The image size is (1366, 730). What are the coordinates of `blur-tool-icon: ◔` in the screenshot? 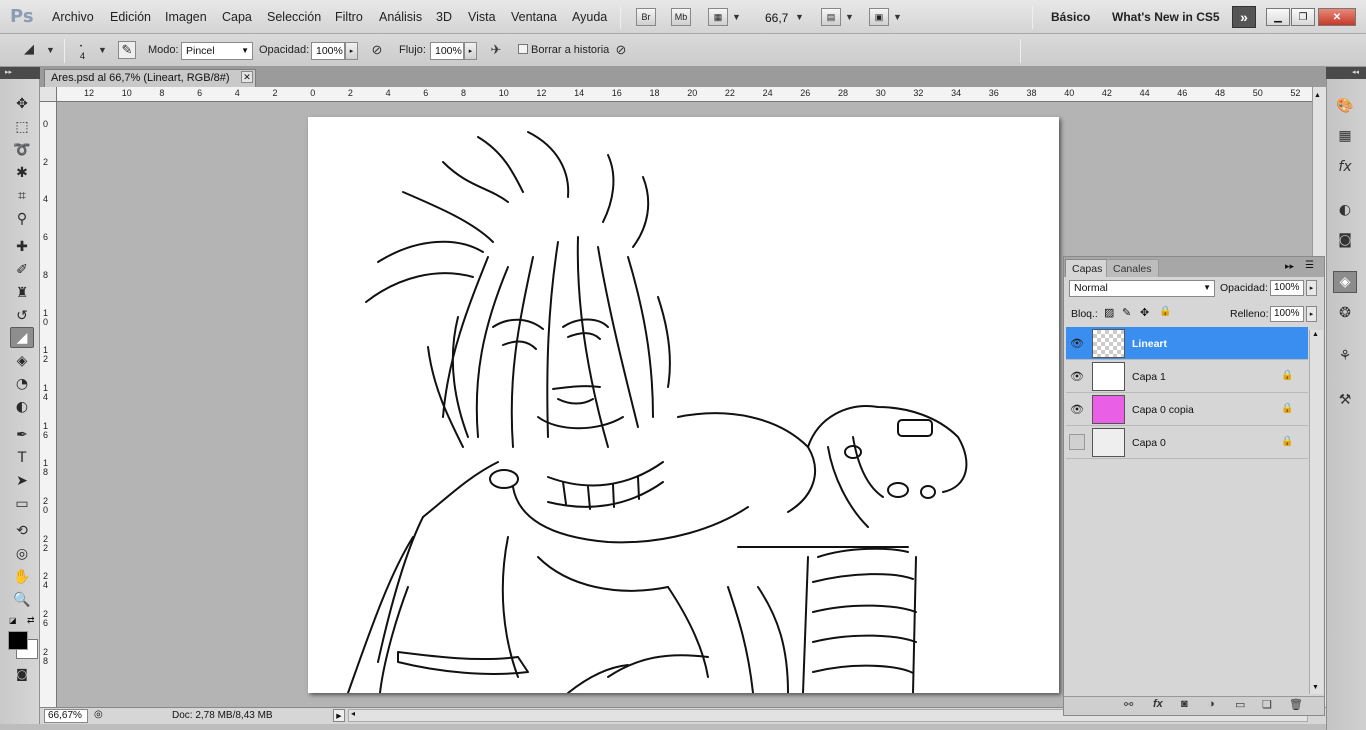 It's located at (22, 383).